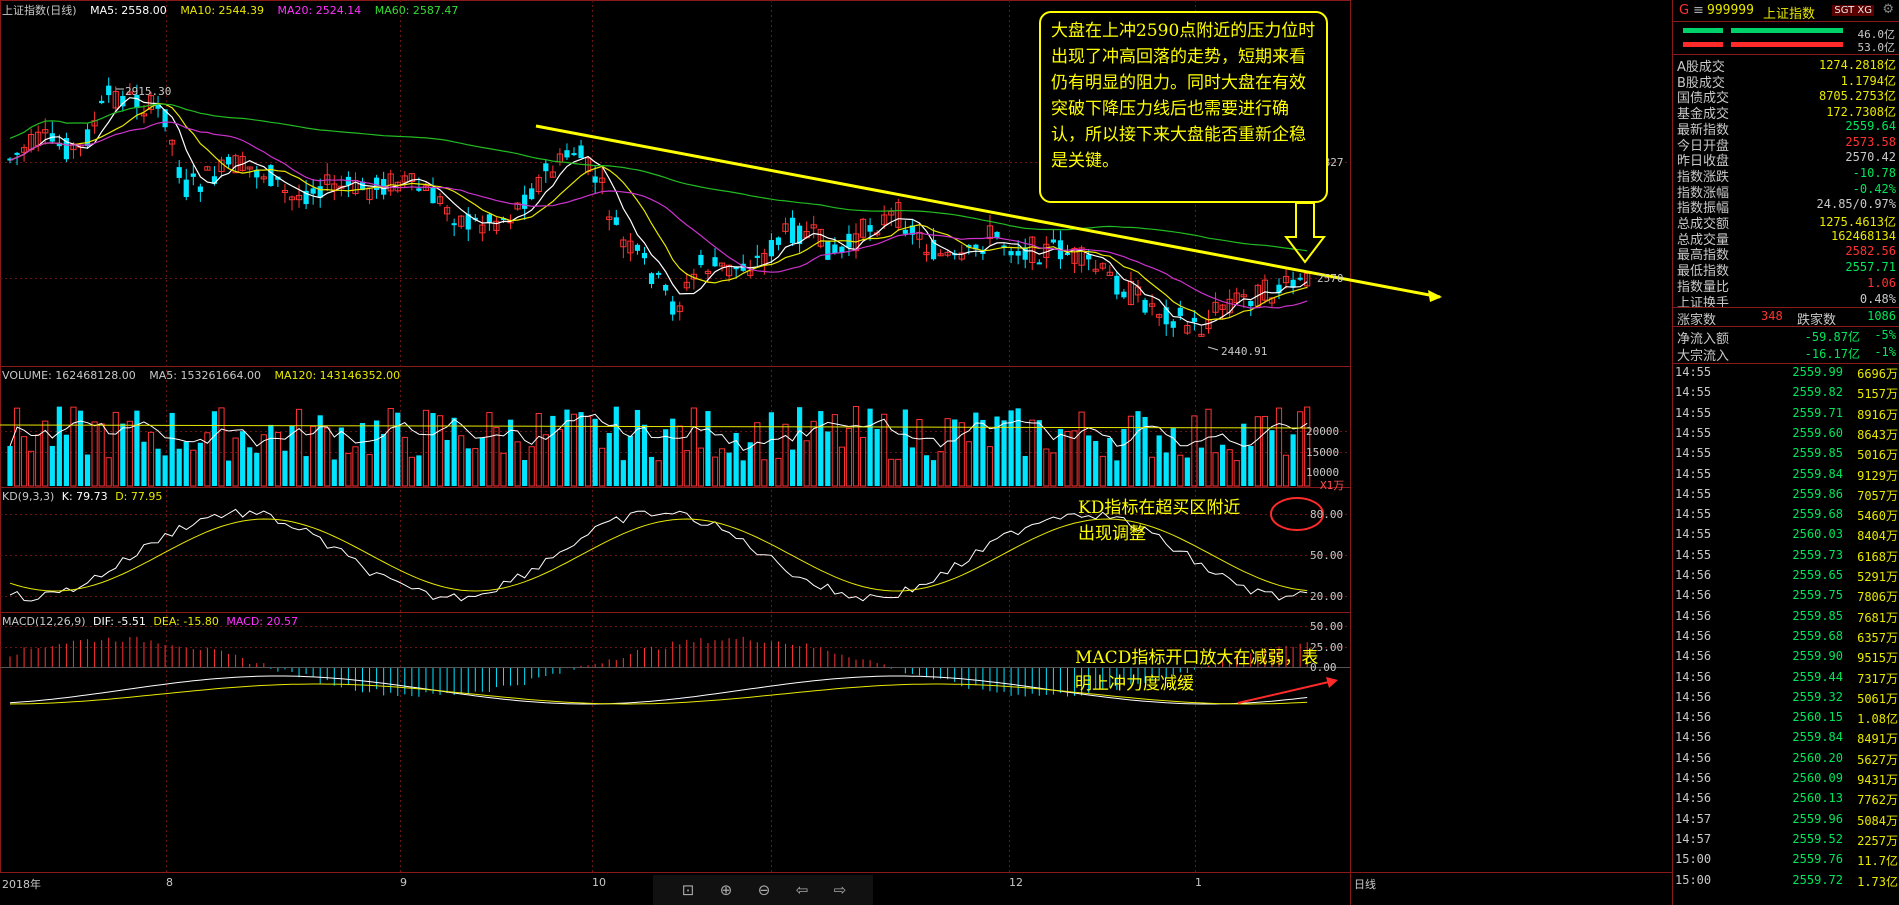 The height and width of the screenshot is (905, 1899). I want to click on flow-label-block: 大宗流入, so click(1703, 356).